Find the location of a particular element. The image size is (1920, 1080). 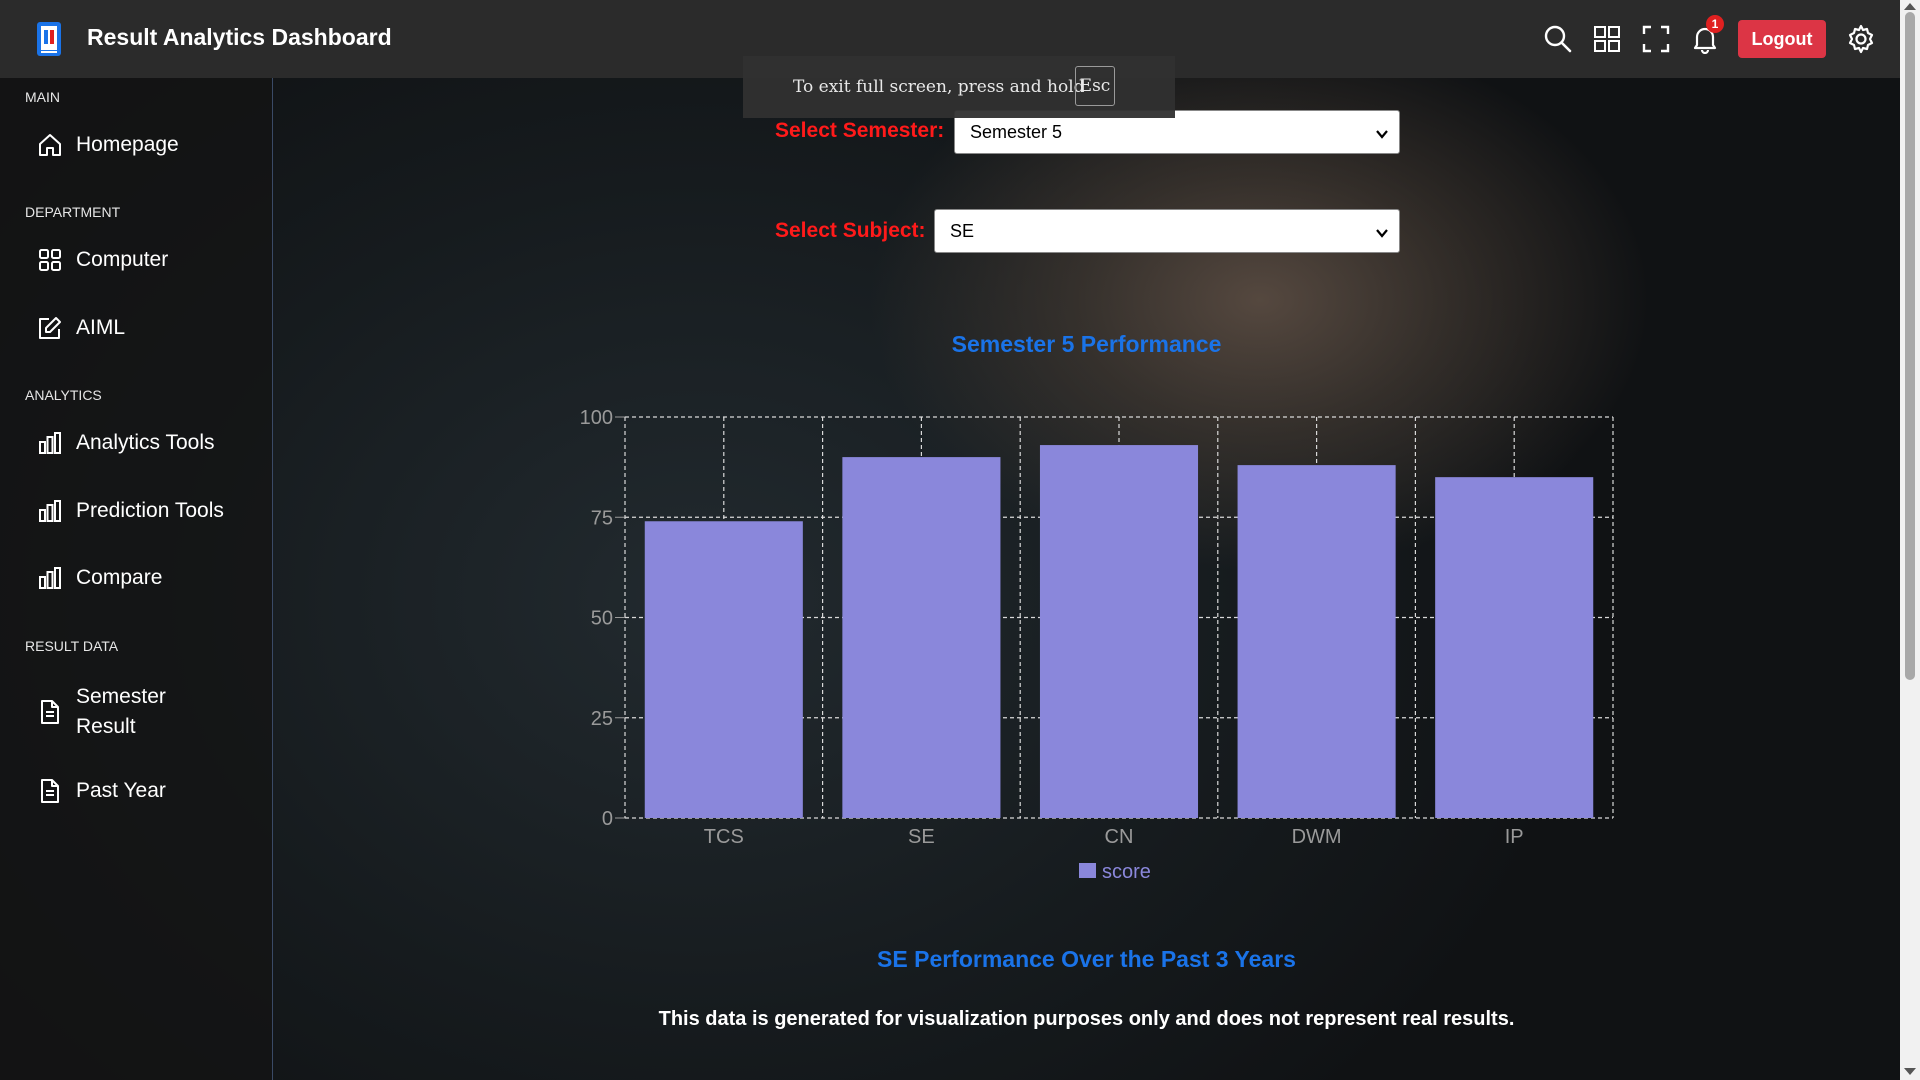

section-title-main: MAIN is located at coordinates (42, 97).